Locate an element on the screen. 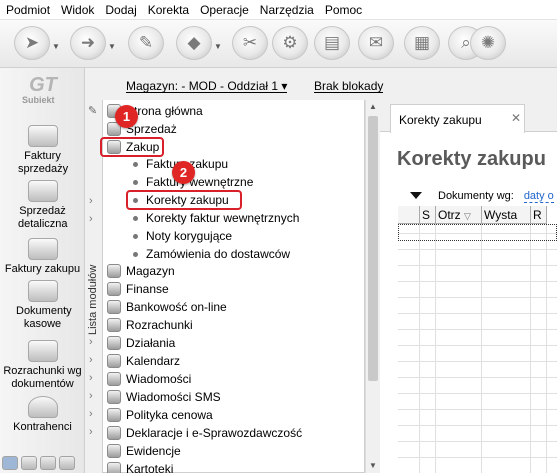  module-deklaracje: Deklaracje i e-Sprawozdawczość is located at coordinates (204, 433).